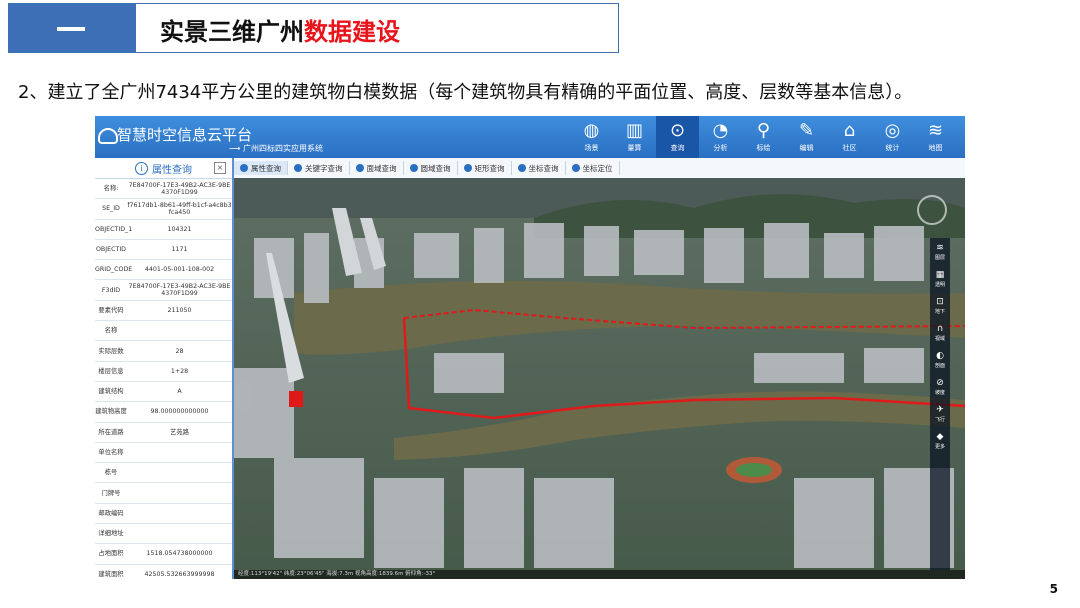  What do you see at coordinates (593, 168) in the screenshot?
I see `query-tab-6: 坐标定位` at bounding box center [593, 168].